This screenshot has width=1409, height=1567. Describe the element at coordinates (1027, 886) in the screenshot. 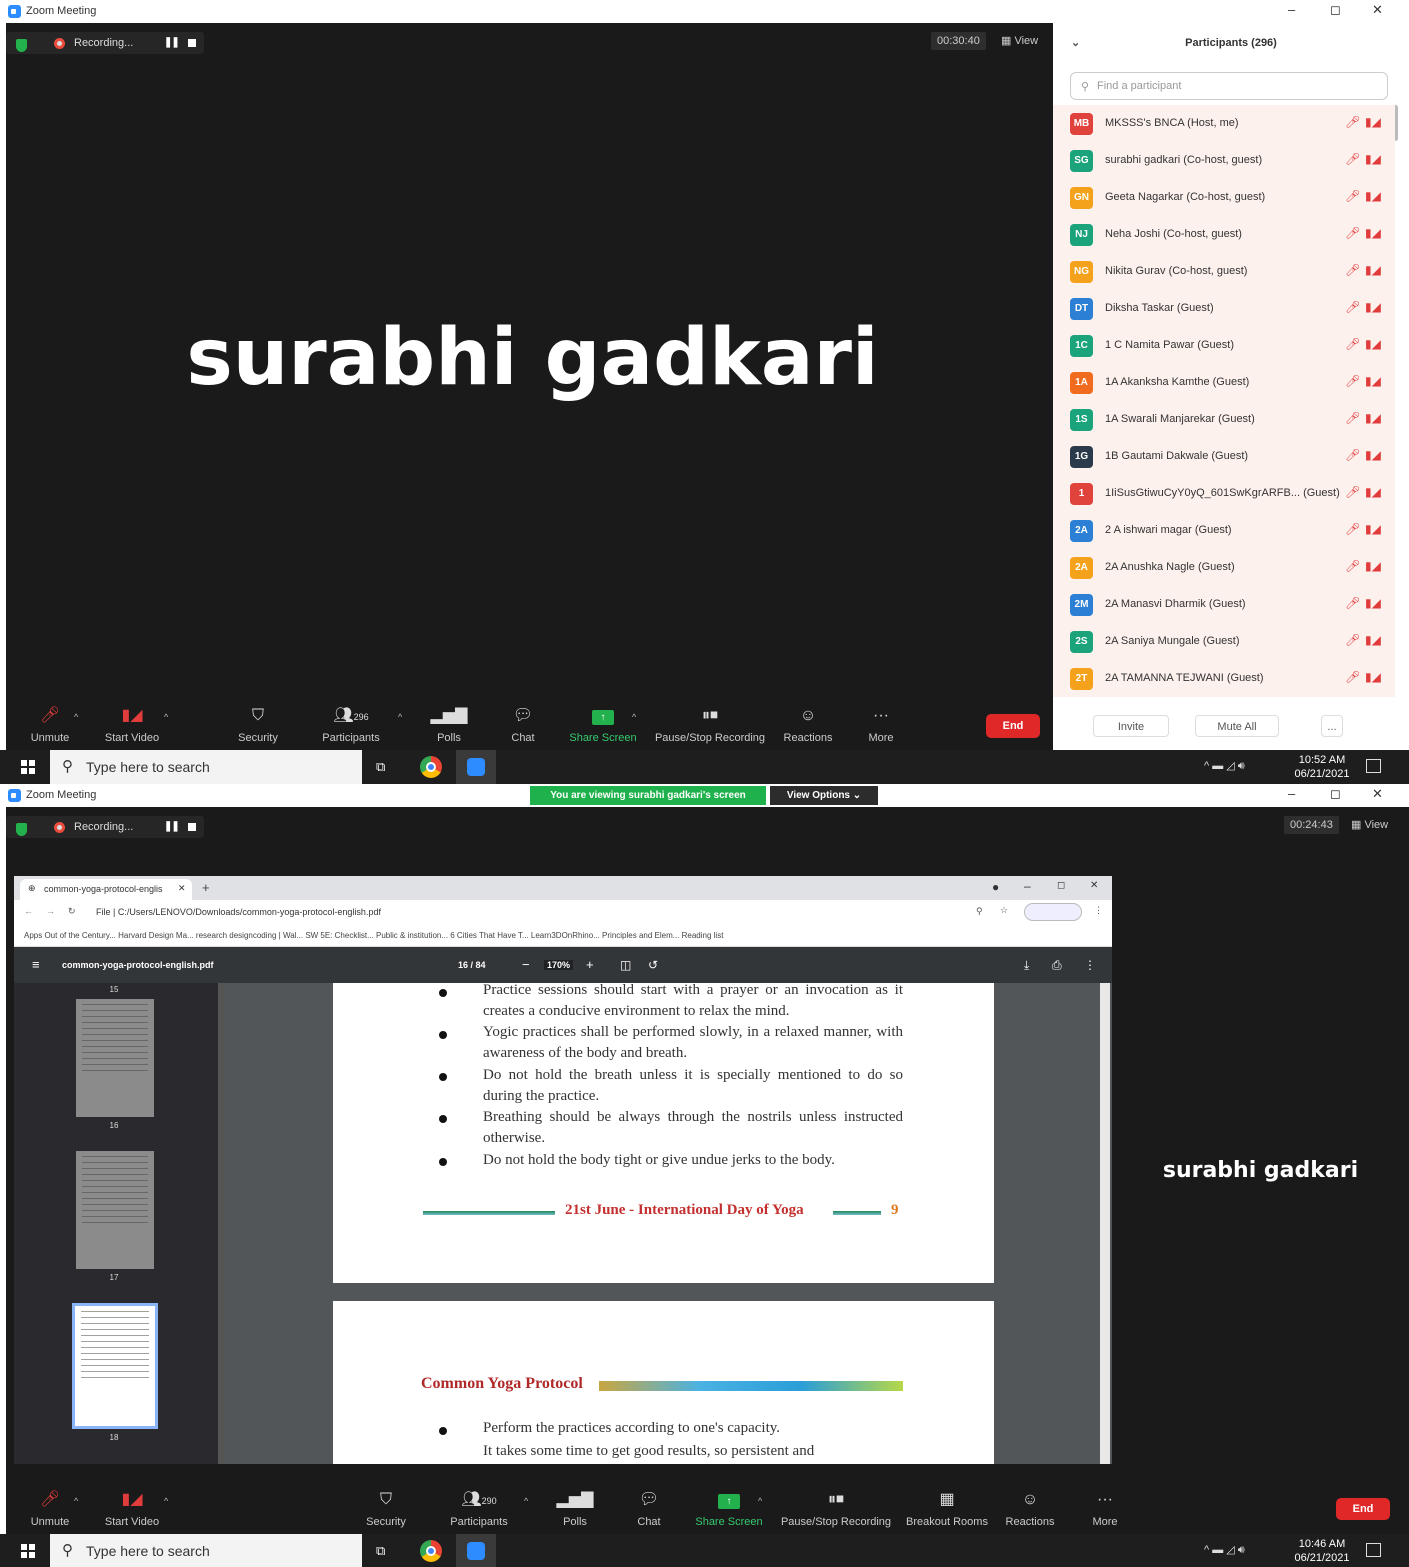

I see `minimize-browser-button: –` at that location.